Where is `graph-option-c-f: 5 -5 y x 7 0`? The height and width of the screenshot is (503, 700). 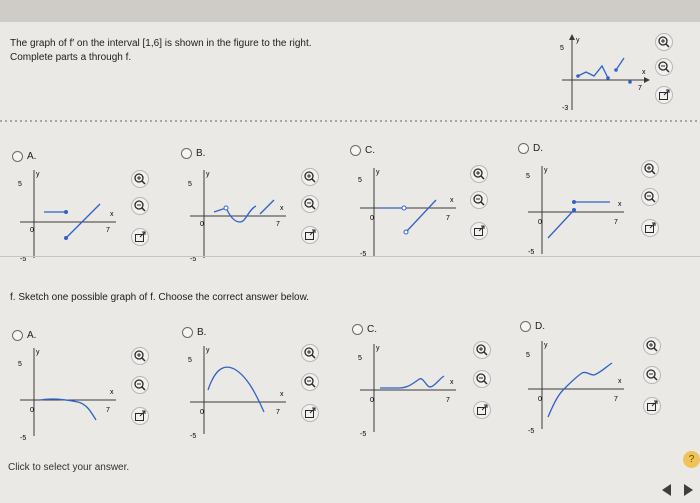 graph-option-c-f: 5 -5 y x 7 0 is located at coordinates (407, 391).